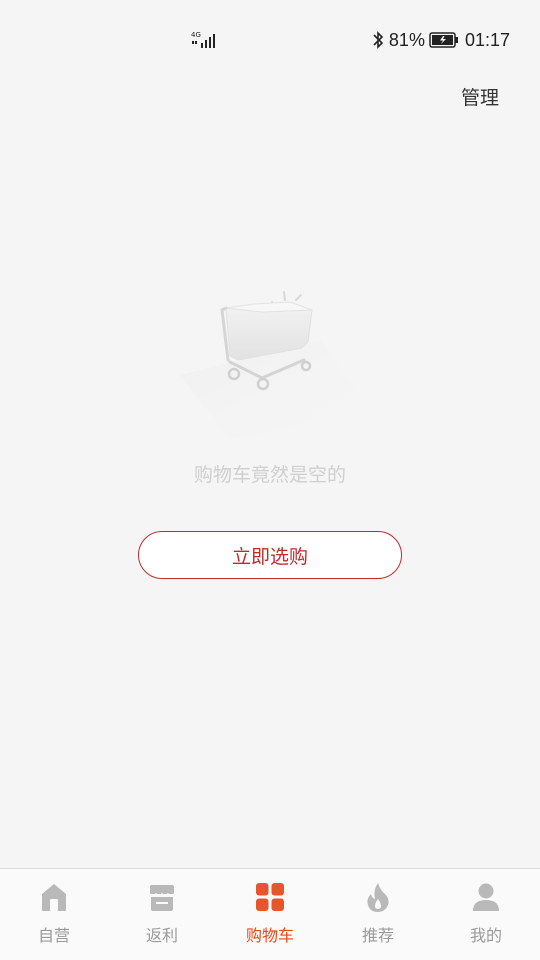 The height and width of the screenshot is (960, 540). I want to click on grid-icon, so click(270, 897).